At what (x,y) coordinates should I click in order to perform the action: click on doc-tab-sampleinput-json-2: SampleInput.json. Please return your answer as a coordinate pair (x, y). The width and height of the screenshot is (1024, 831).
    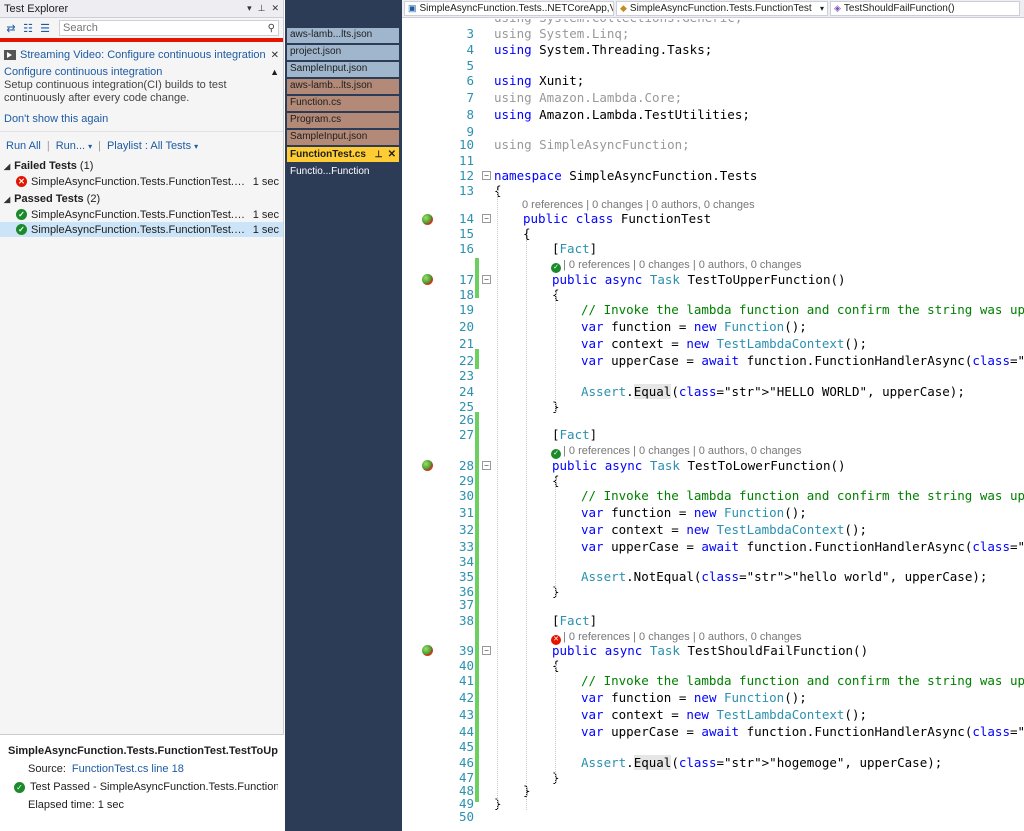
    Looking at the image, I should click on (343, 137).